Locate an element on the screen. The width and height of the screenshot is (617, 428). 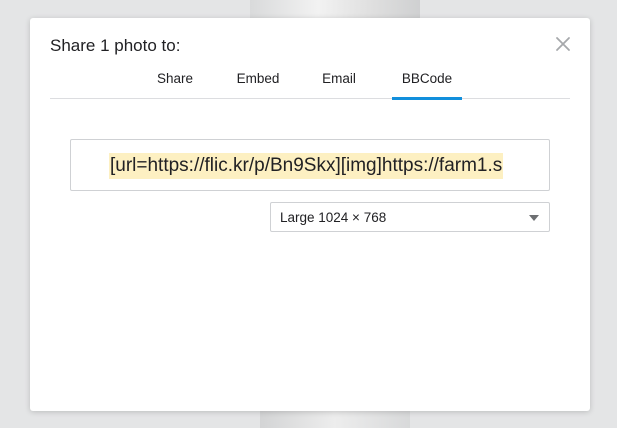
tab-email: Email is located at coordinates (339, 85).